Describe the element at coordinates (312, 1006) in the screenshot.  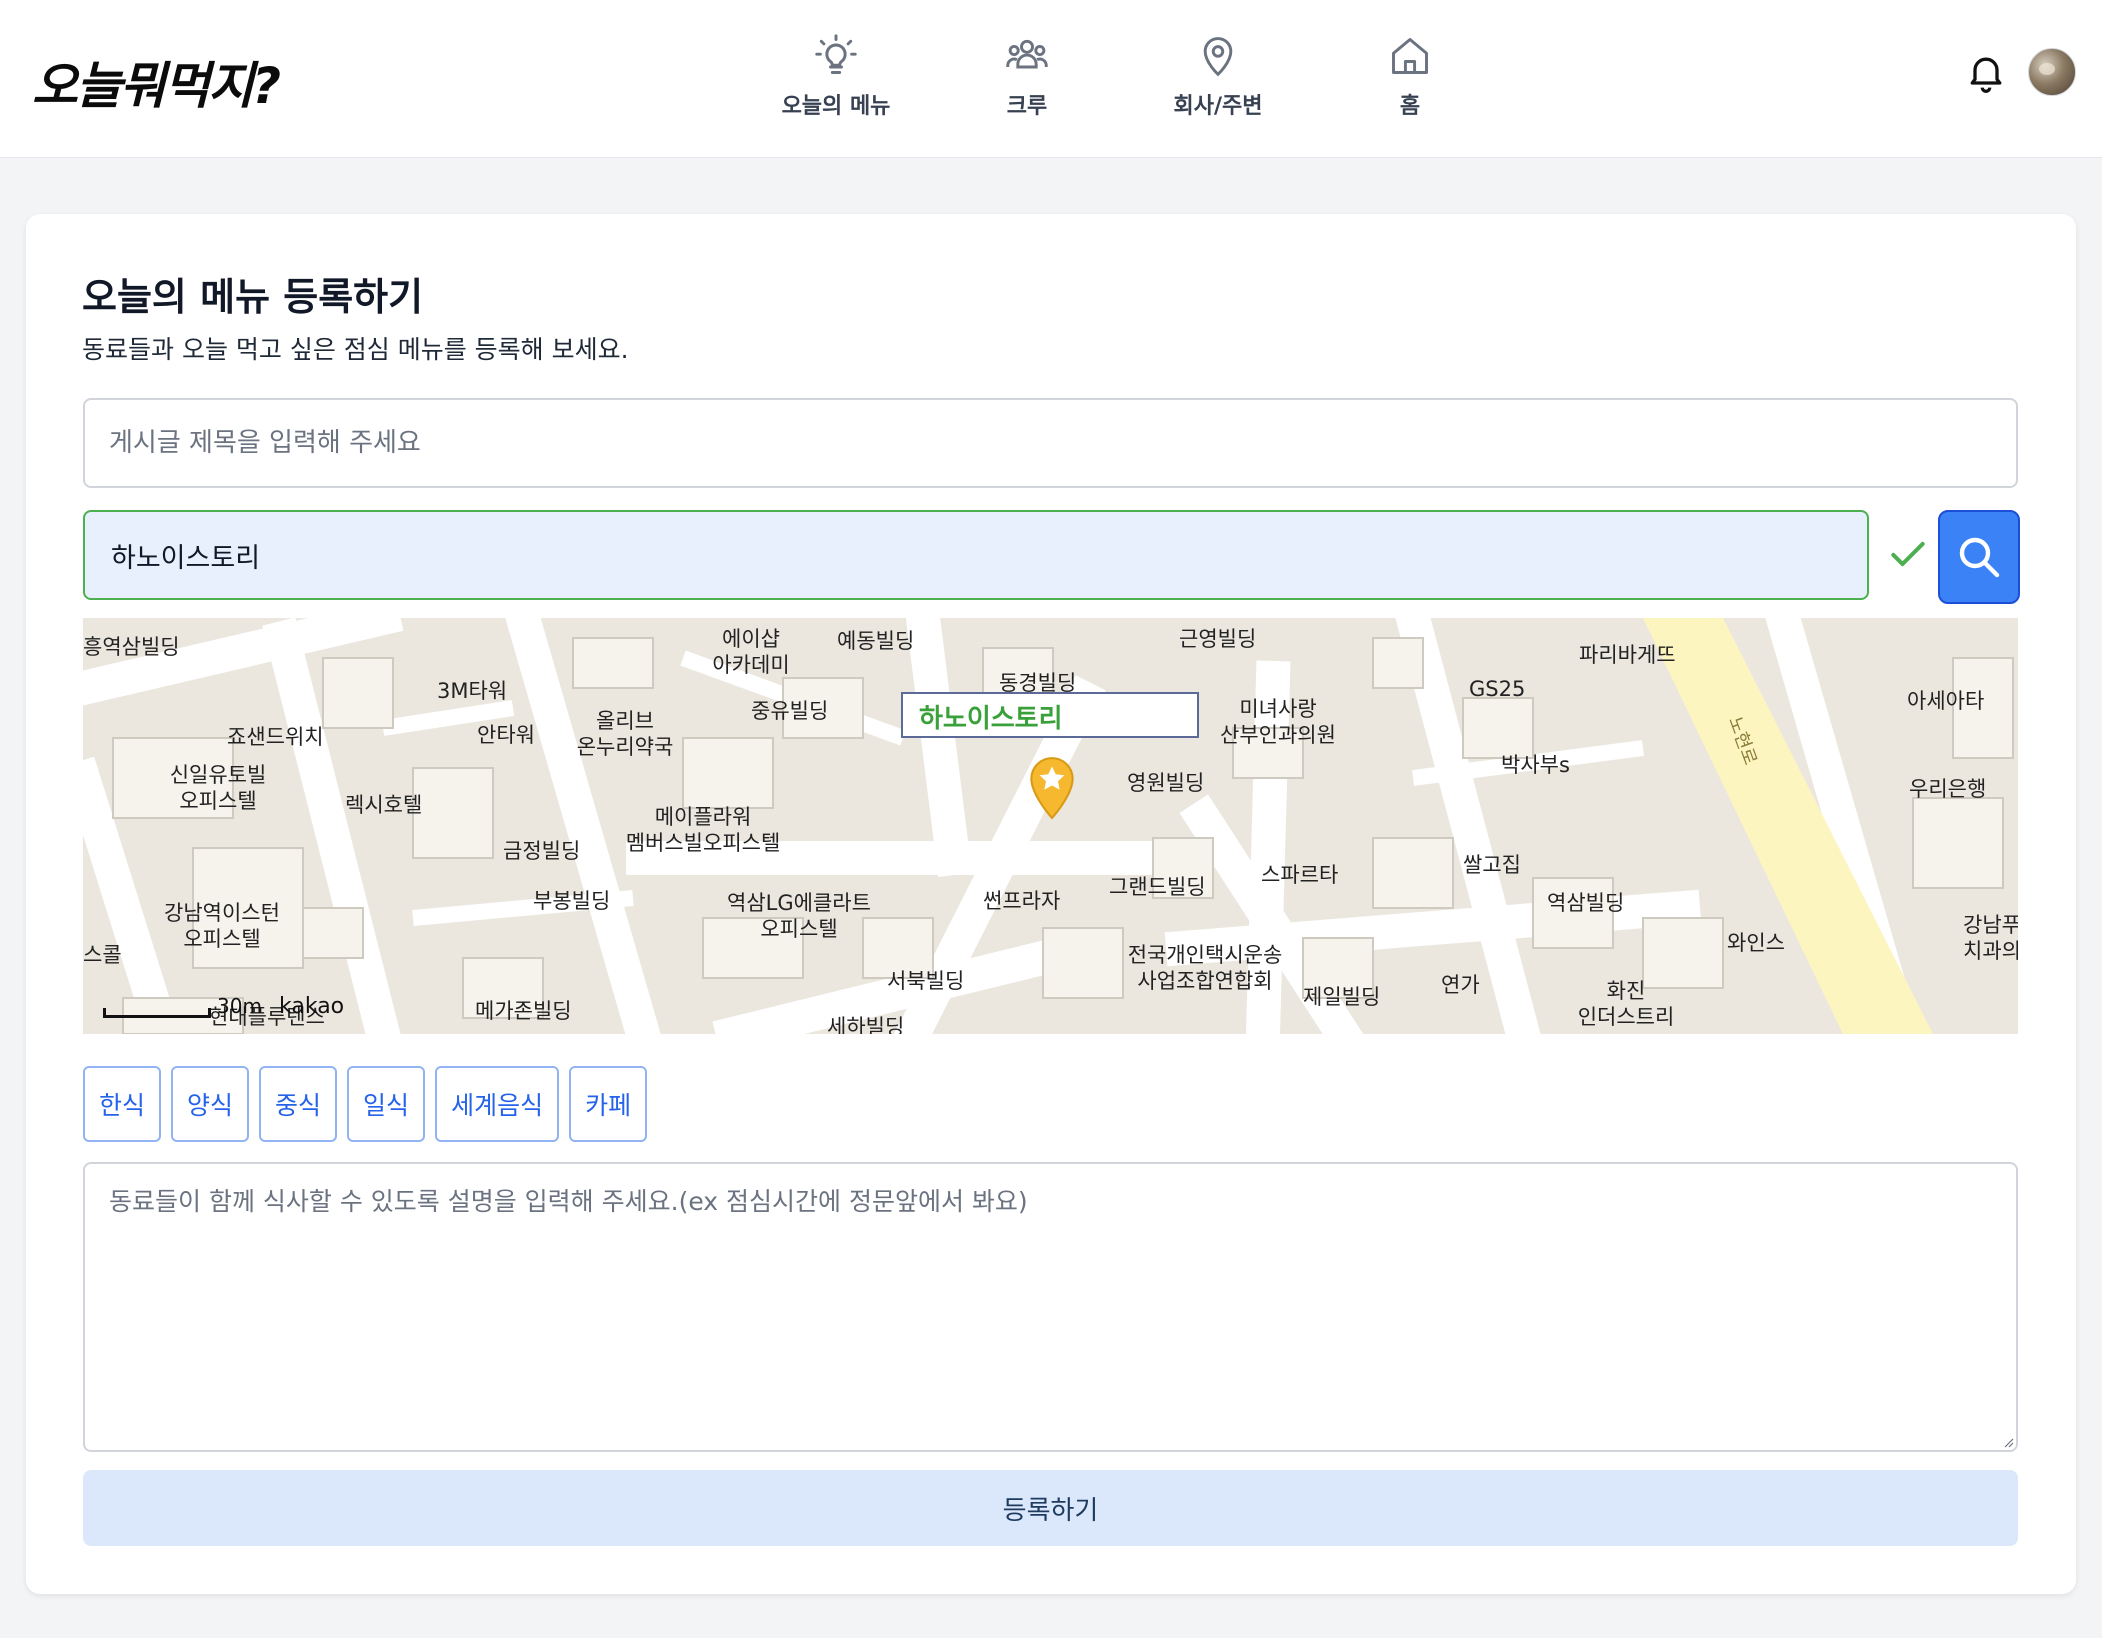
I see `map-attribution: kakao` at that location.